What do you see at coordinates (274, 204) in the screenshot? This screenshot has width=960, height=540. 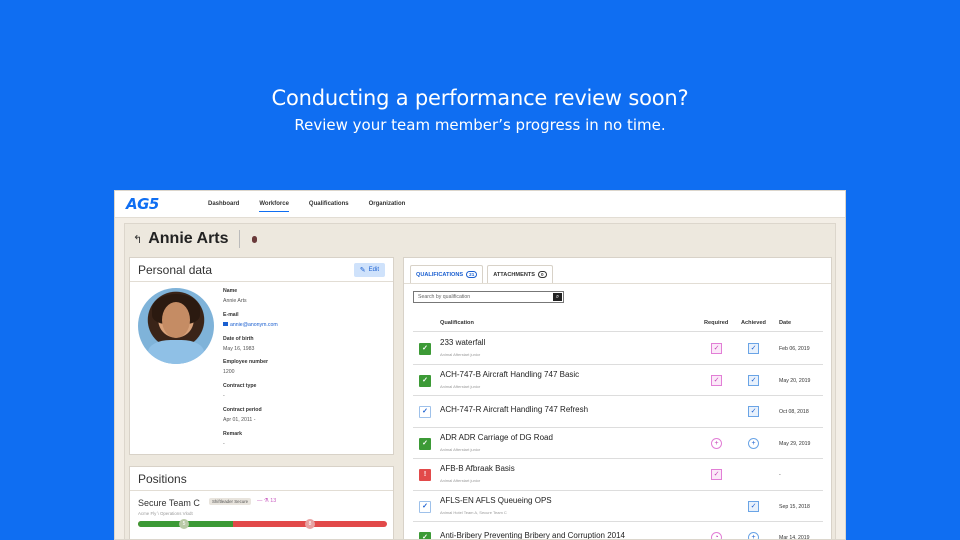 I see `nav-workforce: Workforce` at bounding box center [274, 204].